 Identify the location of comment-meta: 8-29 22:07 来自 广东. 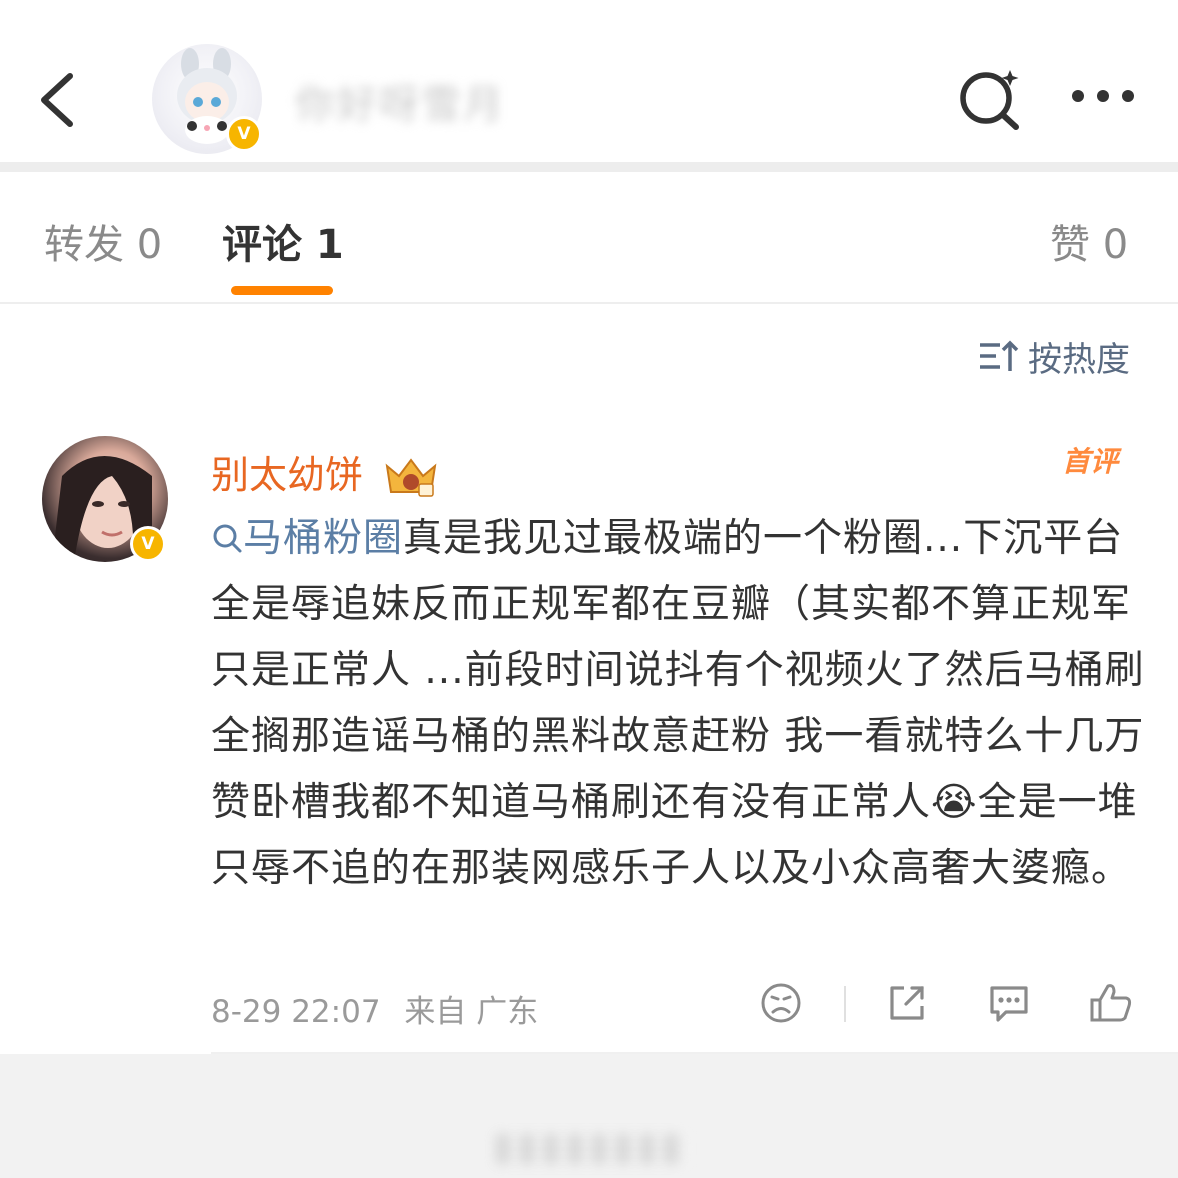
(374, 1008).